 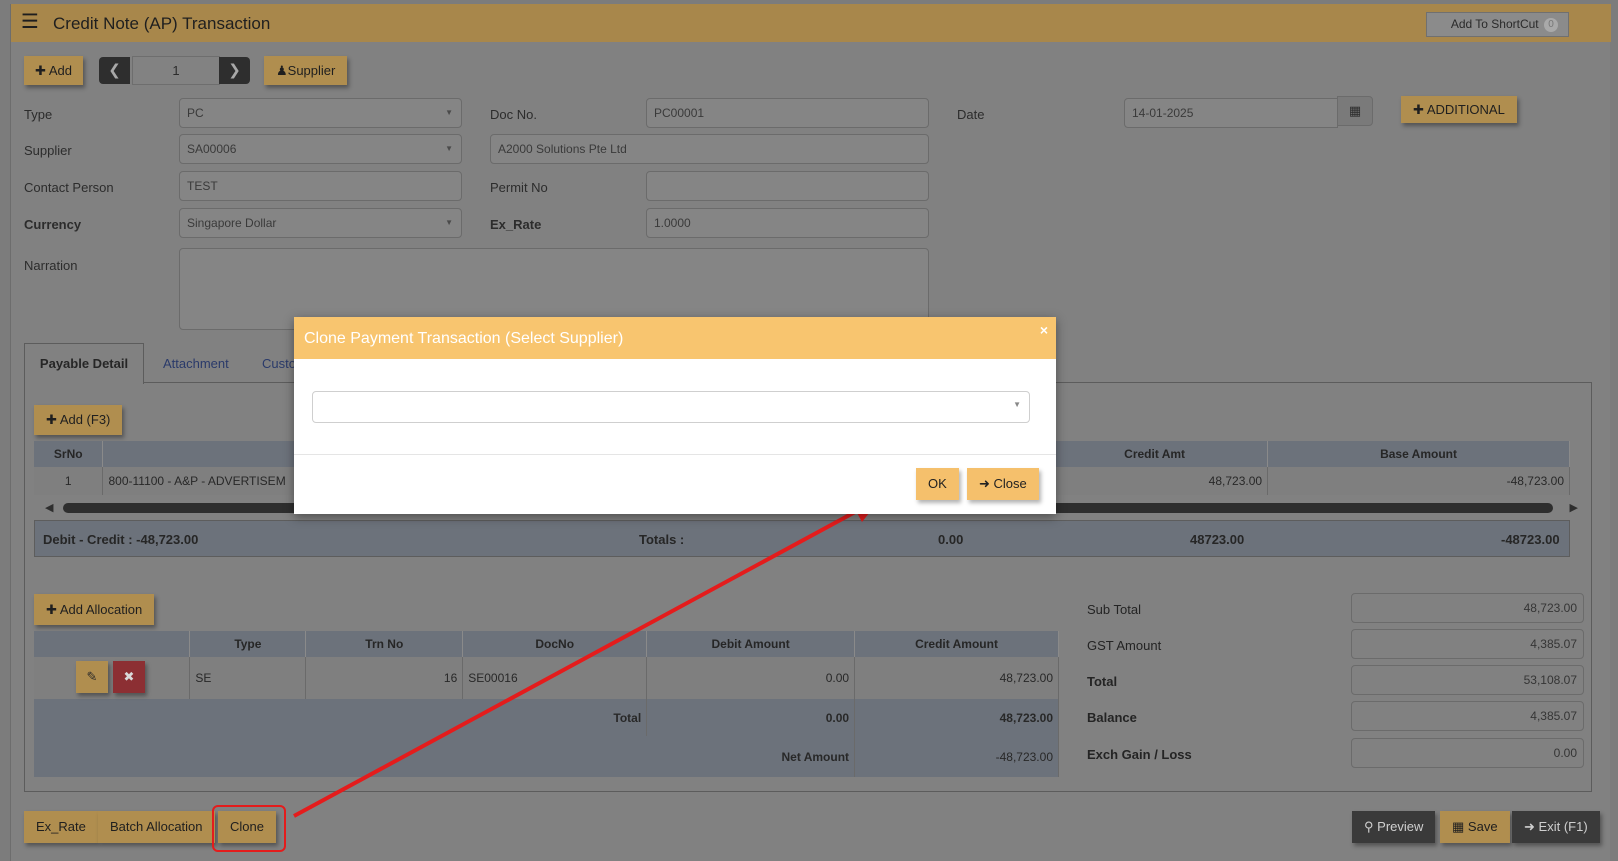 I want to click on chevron-down-icon: ▼, so click(x=1017, y=404).